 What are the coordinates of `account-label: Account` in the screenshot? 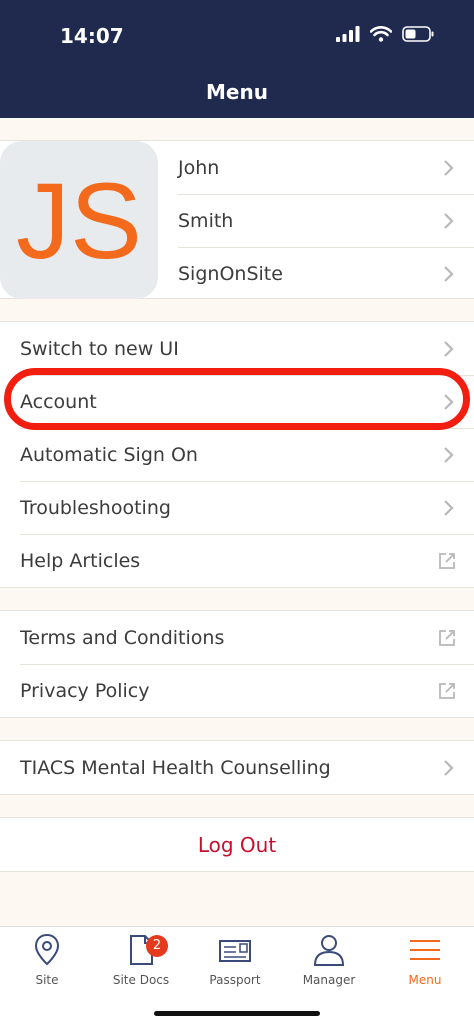 It's located at (58, 401).